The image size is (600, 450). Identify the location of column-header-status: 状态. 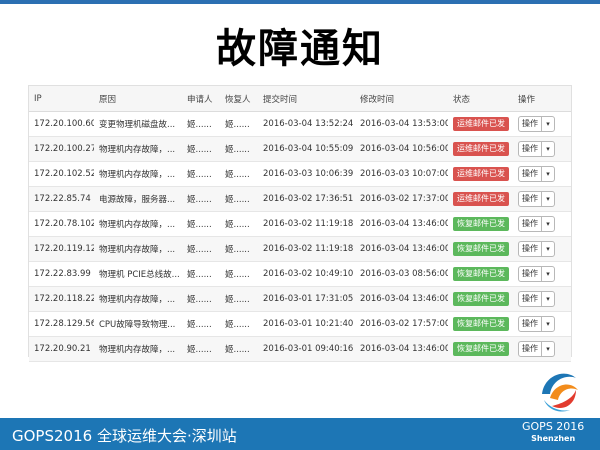
(480, 99).